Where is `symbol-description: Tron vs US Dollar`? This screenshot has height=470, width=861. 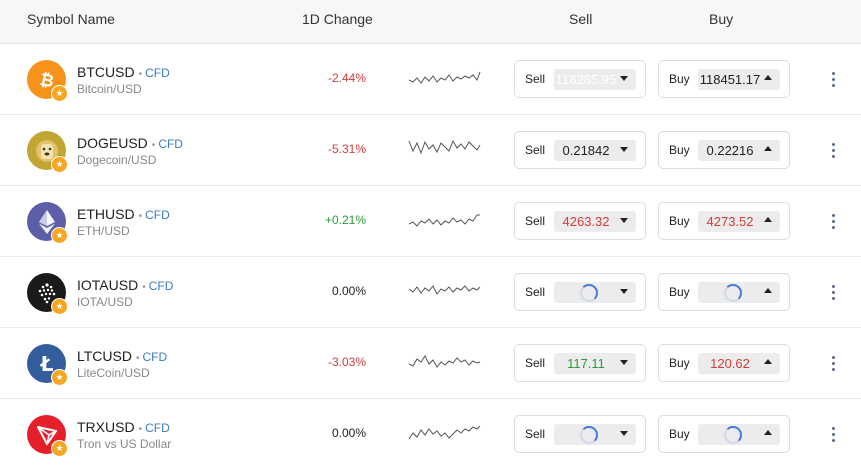
symbol-description: Tron vs US Dollar is located at coordinates (124, 444).